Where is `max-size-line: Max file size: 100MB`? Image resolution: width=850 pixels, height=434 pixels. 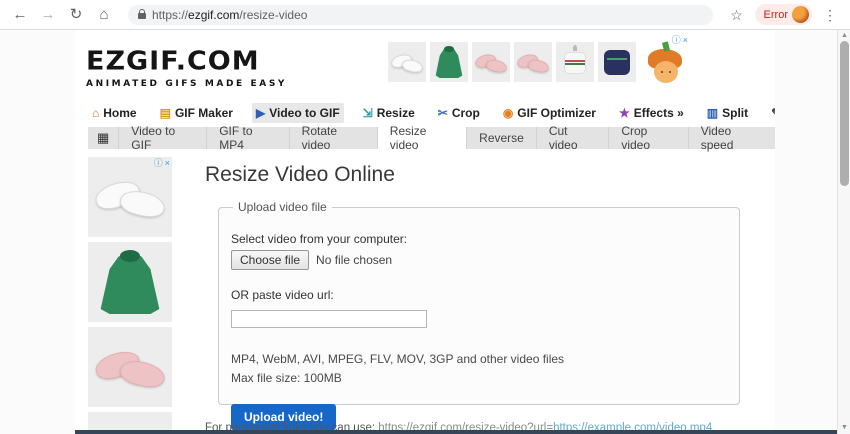 max-size-line: Max file size: 100MB is located at coordinates (286, 377).